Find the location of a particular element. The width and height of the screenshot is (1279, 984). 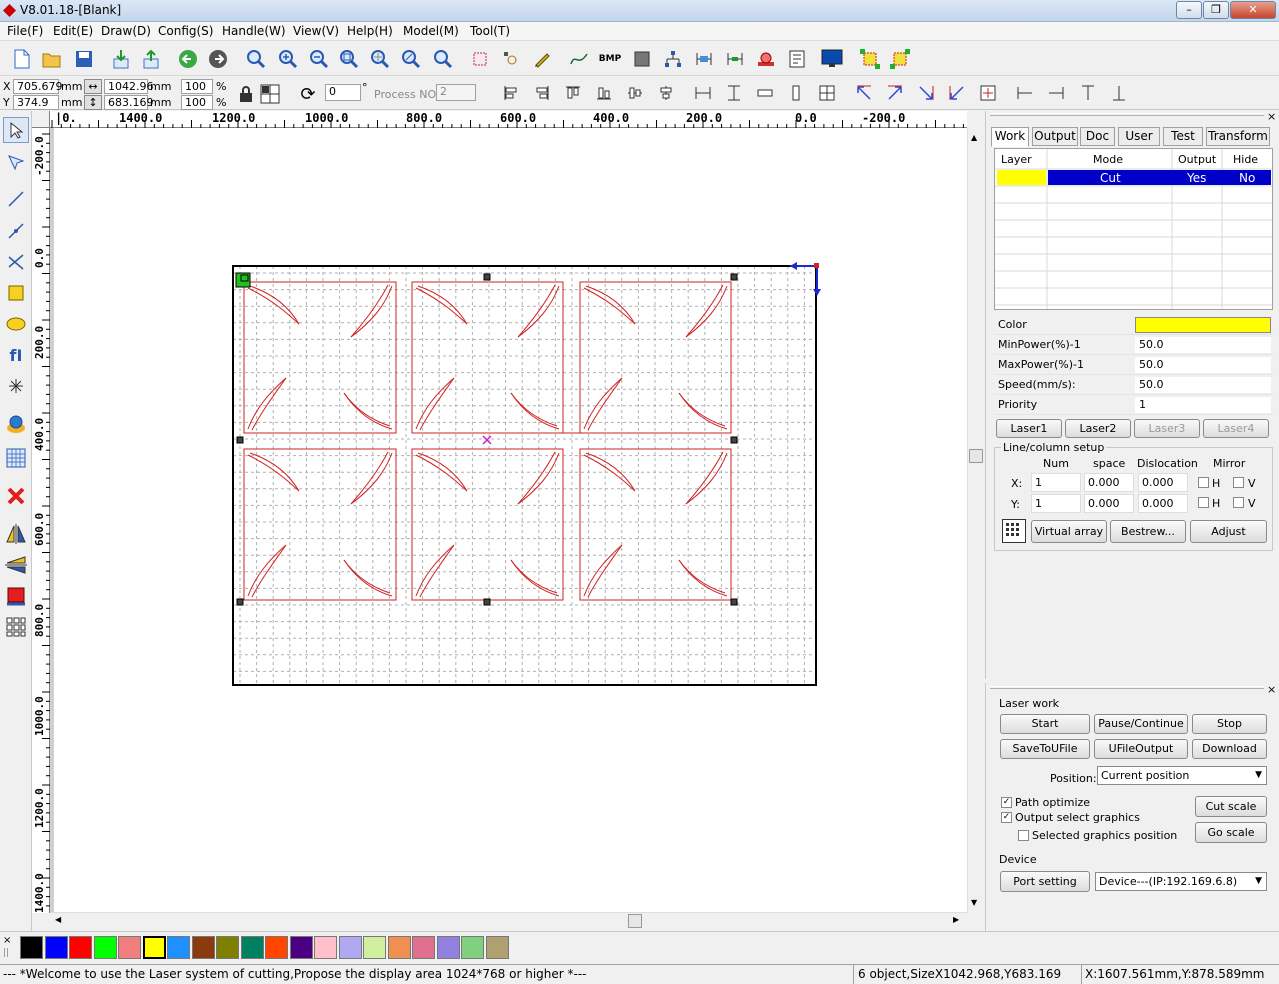

rectangle-draw-icon is located at coordinates (16, 293).